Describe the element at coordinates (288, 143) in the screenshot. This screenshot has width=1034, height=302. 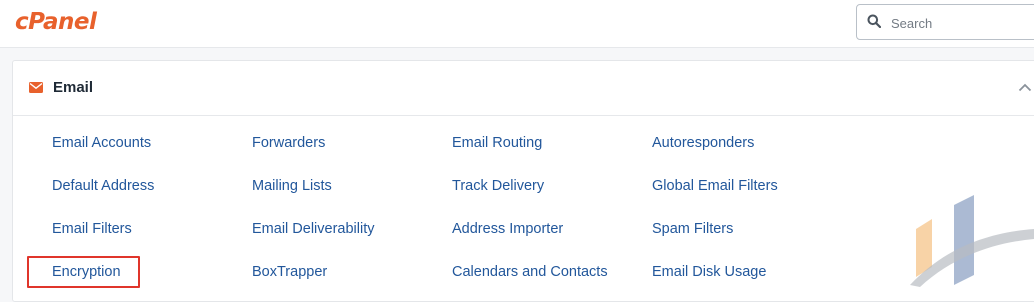
I see `forwarders-link: Forwarders` at that location.